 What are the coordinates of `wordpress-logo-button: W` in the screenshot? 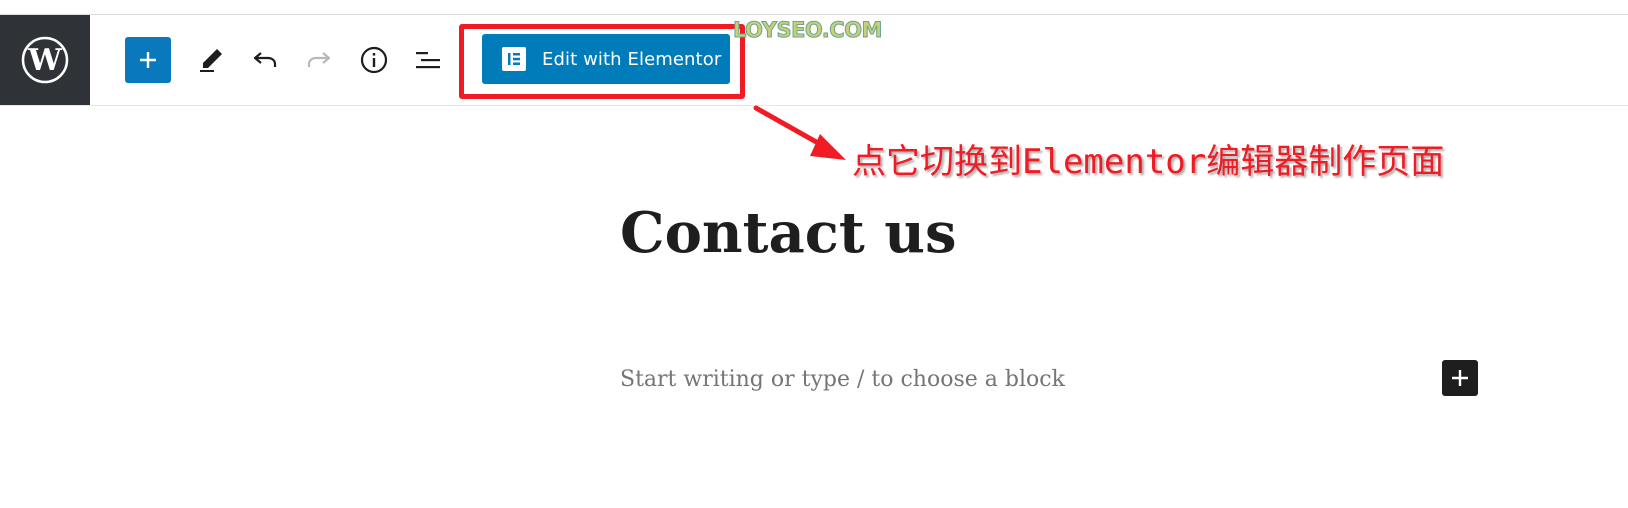 It's located at (45, 60).